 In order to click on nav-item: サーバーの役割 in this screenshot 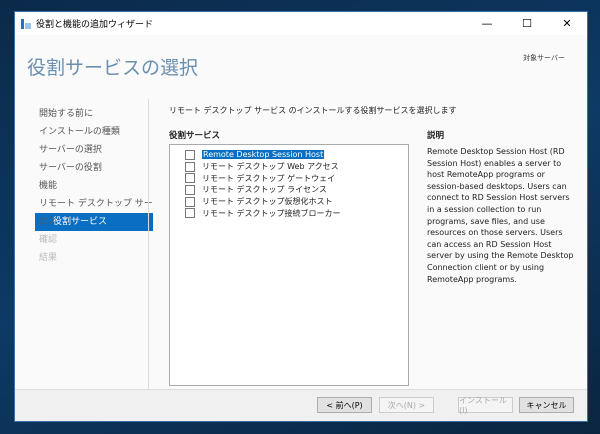, I will do `click(96, 168)`.